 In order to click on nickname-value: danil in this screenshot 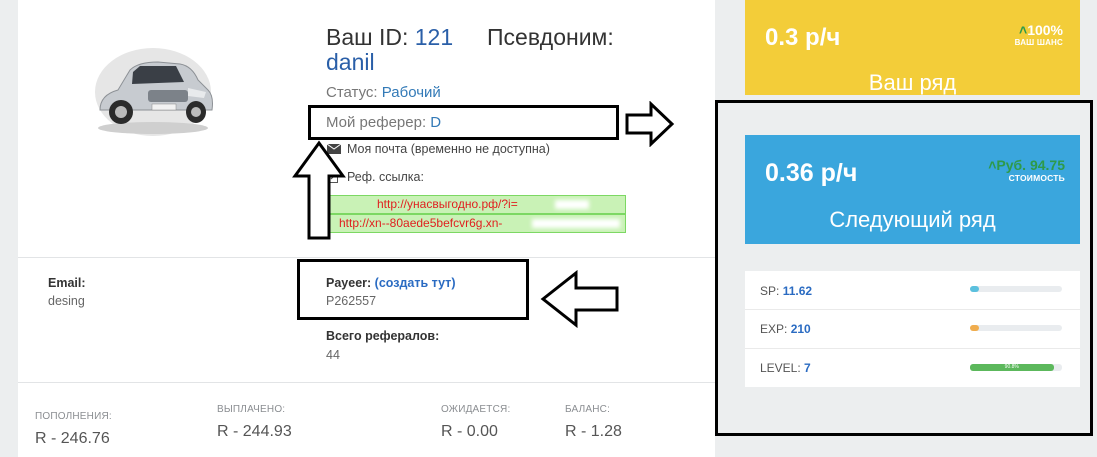, I will do `click(350, 62)`.